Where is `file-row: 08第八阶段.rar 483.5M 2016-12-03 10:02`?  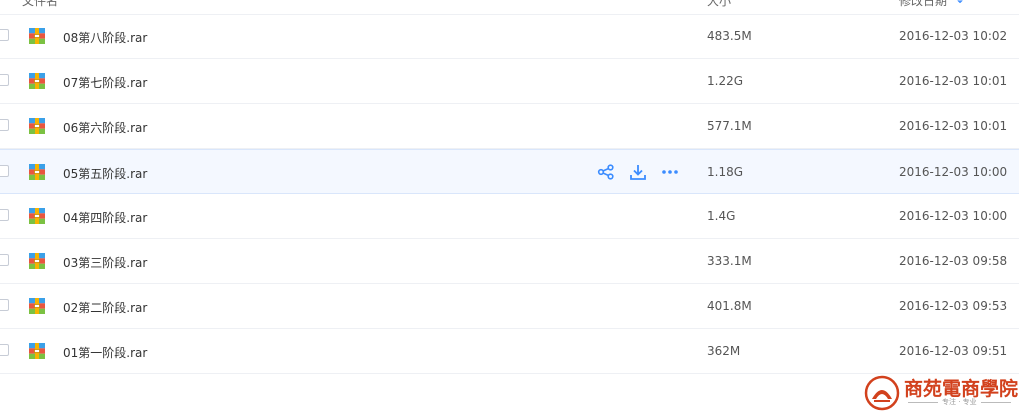
file-row: 08第八阶段.rar 483.5M 2016-12-03 10:02 is located at coordinates (509, 36).